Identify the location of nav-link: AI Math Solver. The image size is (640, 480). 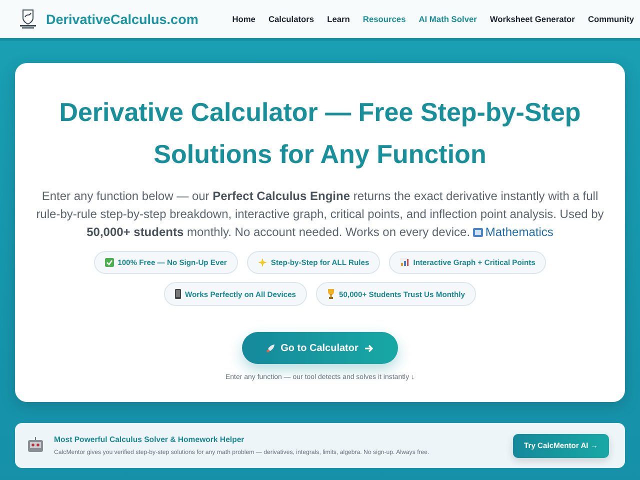
(447, 19).